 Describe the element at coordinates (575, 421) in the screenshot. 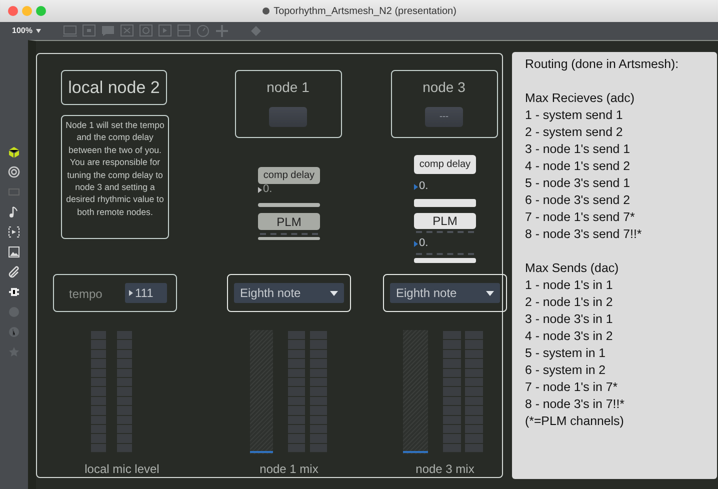

I see `comment-line: (*=PLM channels)` at that location.